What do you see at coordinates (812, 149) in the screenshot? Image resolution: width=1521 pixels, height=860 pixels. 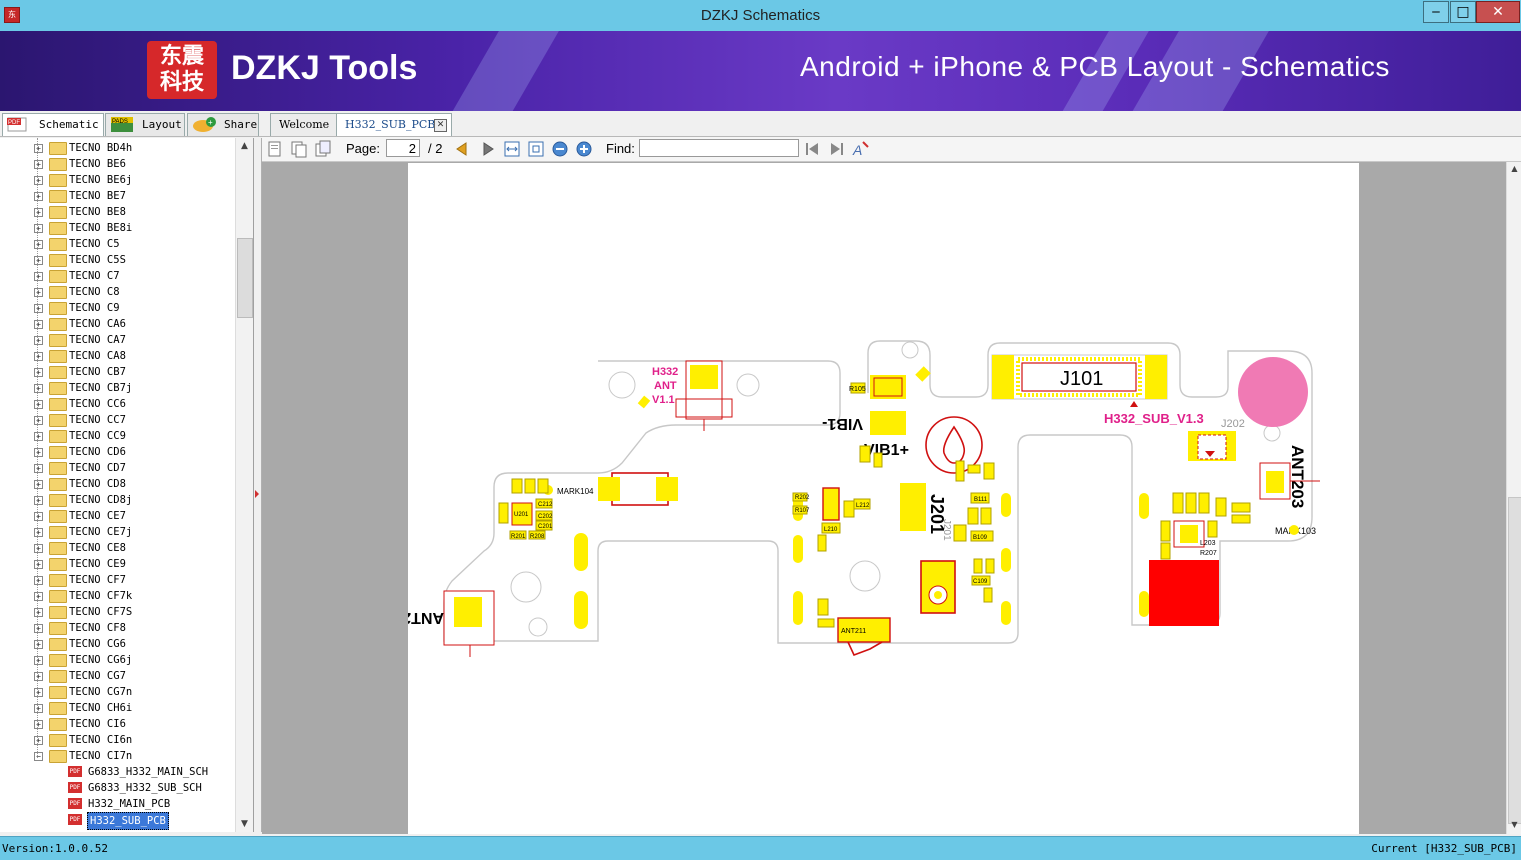 I see `find-prev-icon` at bounding box center [812, 149].